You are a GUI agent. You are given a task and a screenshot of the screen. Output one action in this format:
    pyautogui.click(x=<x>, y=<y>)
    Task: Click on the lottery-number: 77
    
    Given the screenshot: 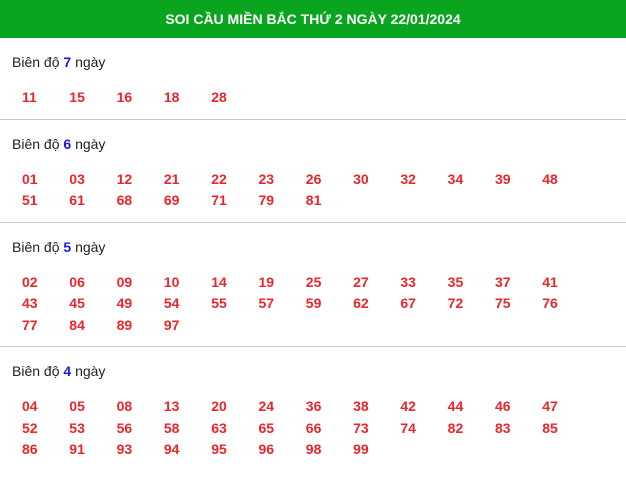 What is the action you would take?
    pyautogui.click(x=30, y=324)
    